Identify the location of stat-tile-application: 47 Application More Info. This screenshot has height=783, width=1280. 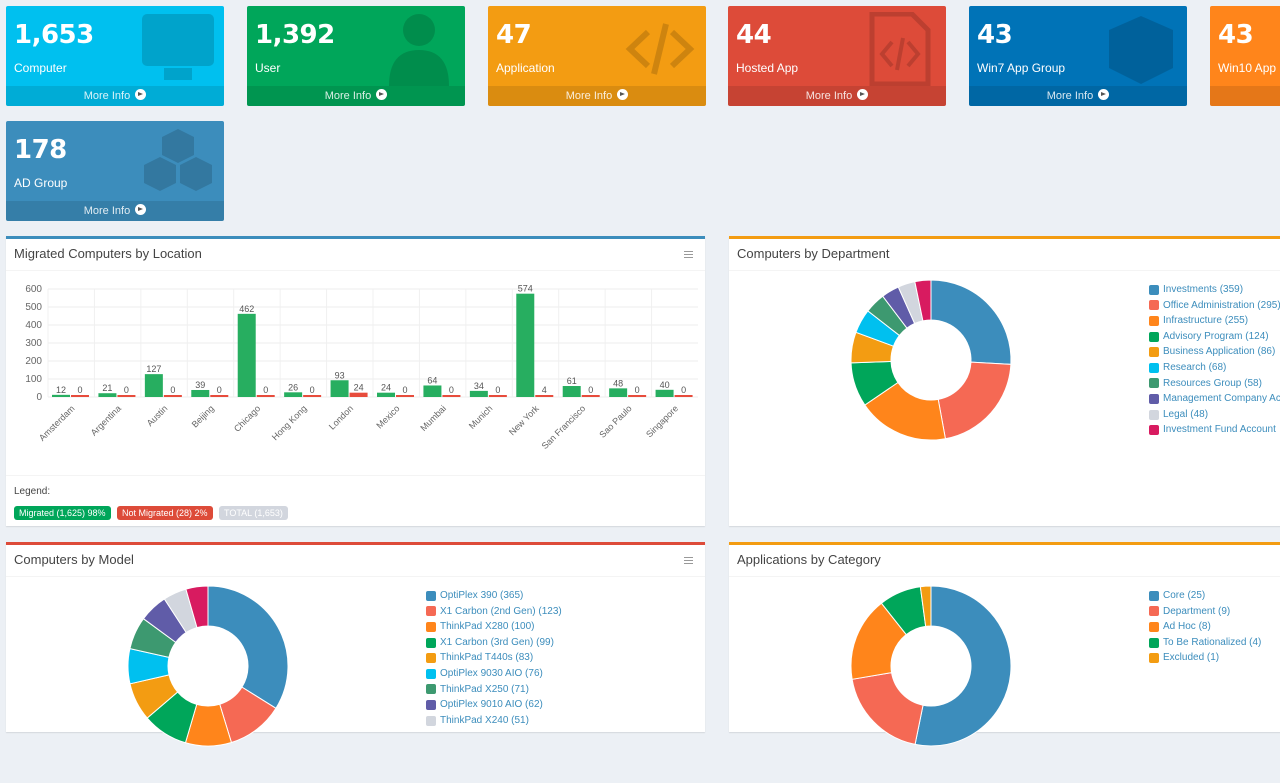
(597, 56).